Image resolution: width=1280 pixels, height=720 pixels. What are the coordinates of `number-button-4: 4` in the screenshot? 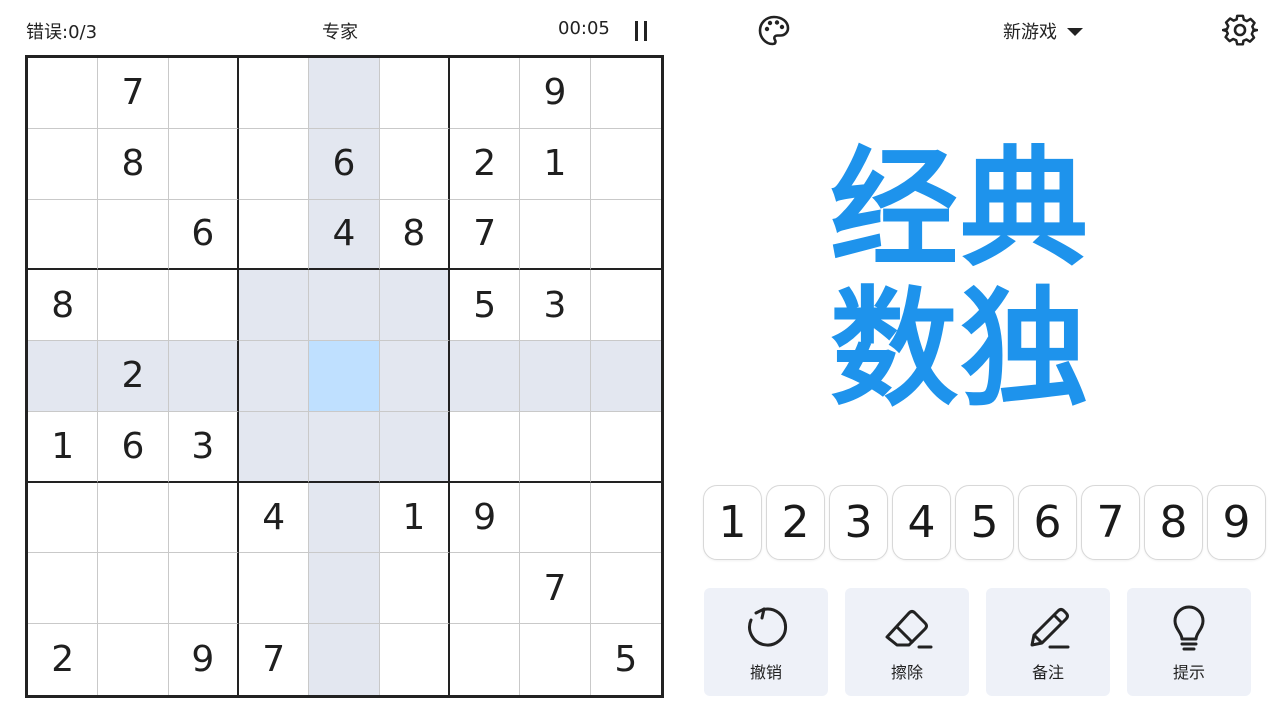 It's located at (921, 522).